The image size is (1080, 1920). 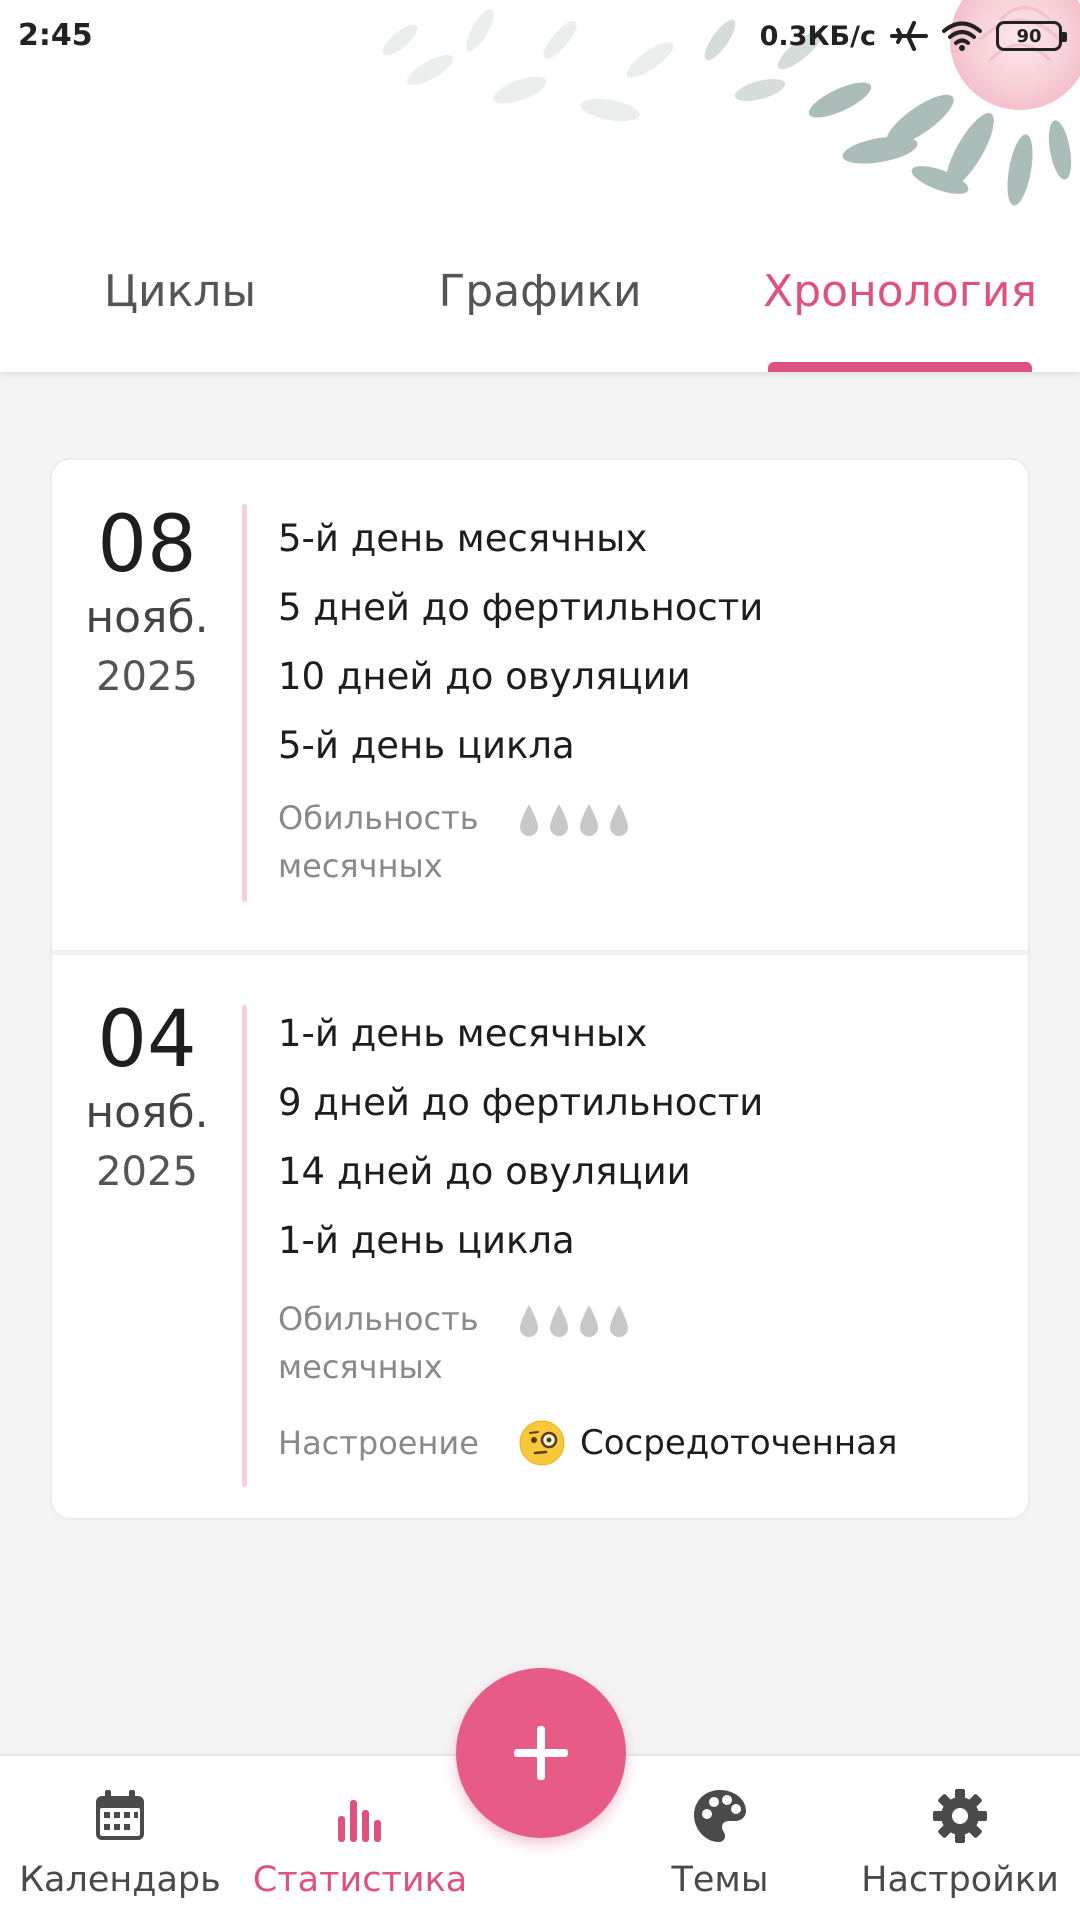 I want to click on monocle-face-icon, so click(x=542, y=1443).